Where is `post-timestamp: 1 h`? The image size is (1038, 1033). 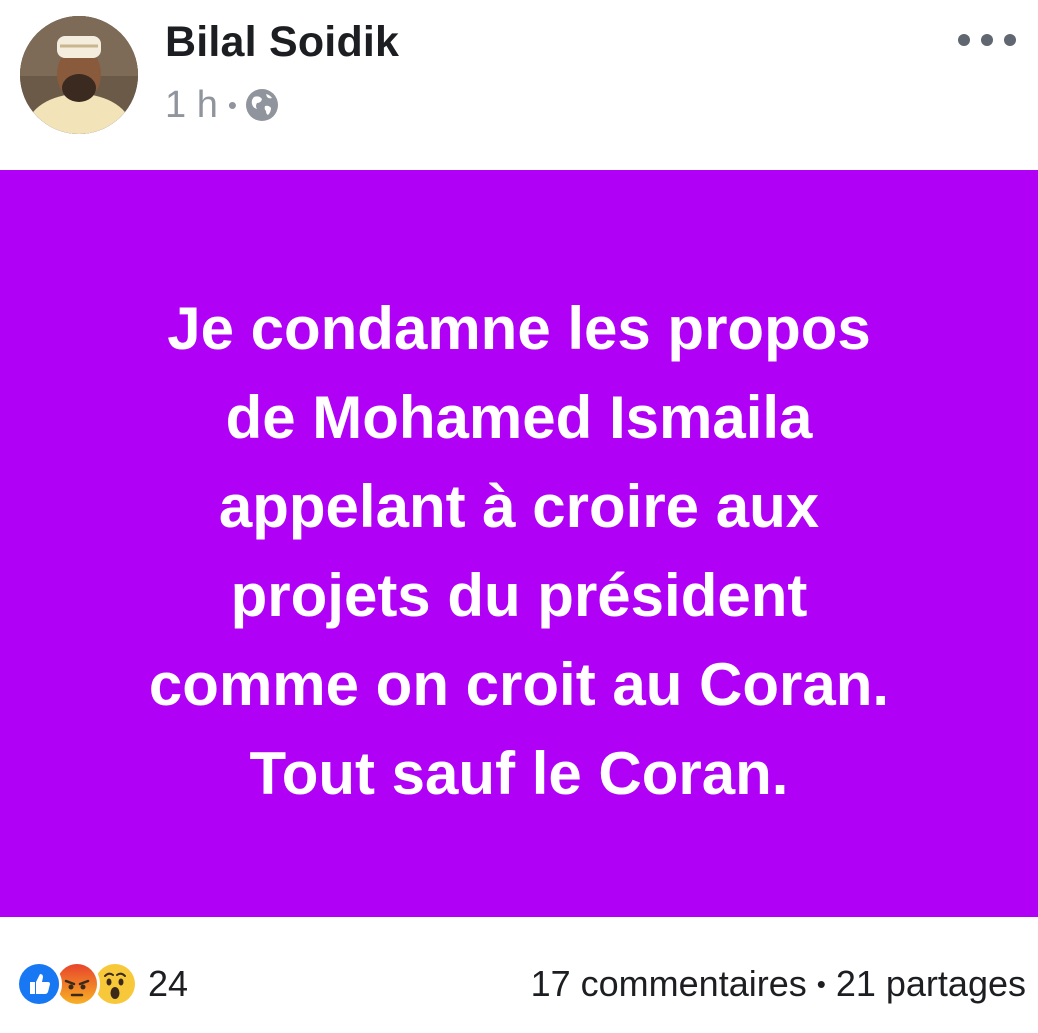 post-timestamp: 1 h is located at coordinates (191, 105).